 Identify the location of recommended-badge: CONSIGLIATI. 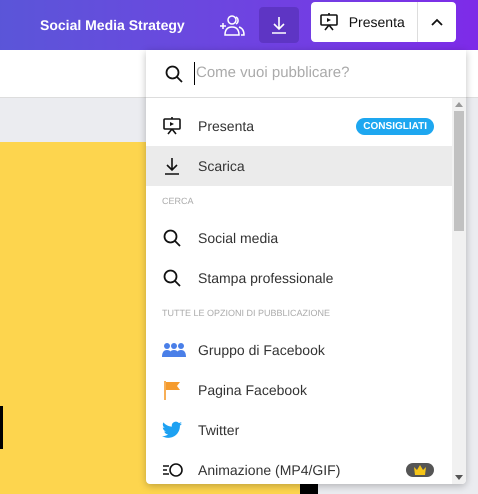
(395, 126).